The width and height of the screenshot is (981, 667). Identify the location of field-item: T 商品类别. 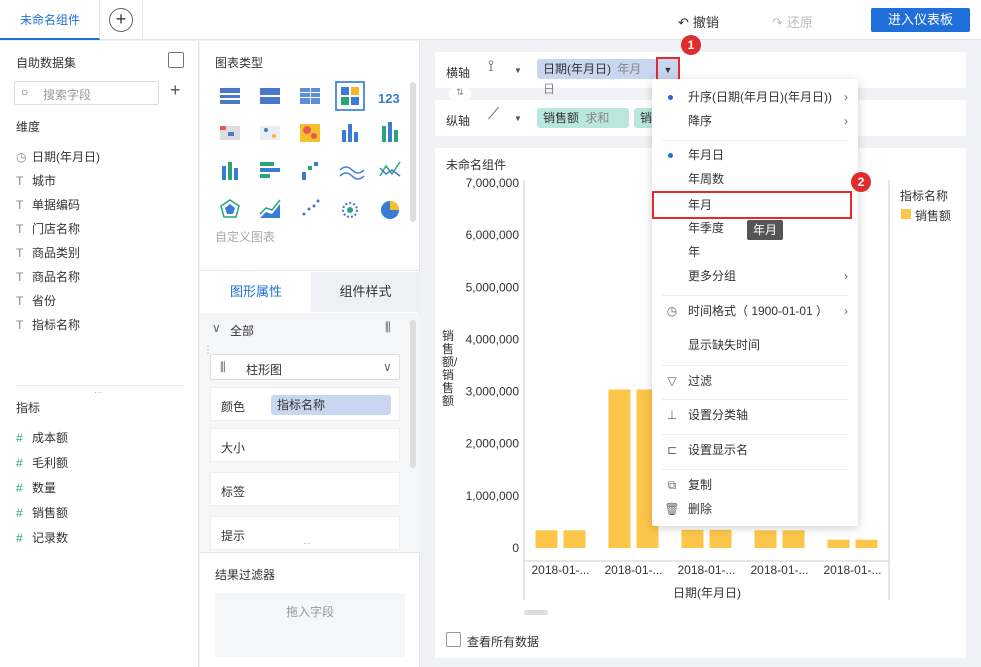
(48, 253).